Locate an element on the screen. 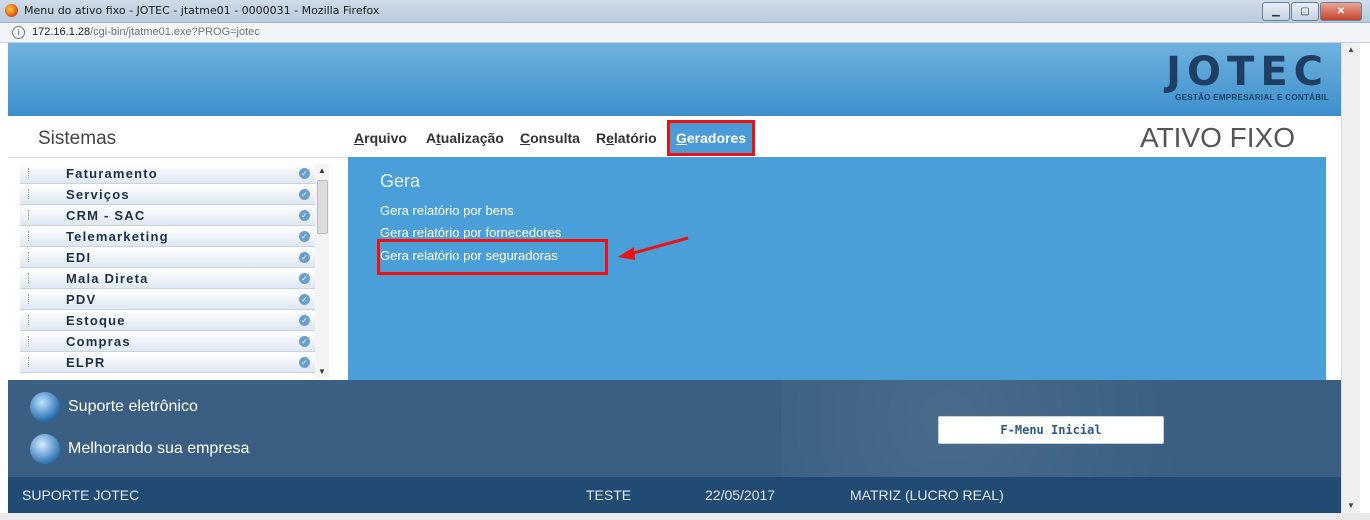 The width and height of the screenshot is (1370, 520). status-support: SUPORTE JOTEC is located at coordinates (81, 495).